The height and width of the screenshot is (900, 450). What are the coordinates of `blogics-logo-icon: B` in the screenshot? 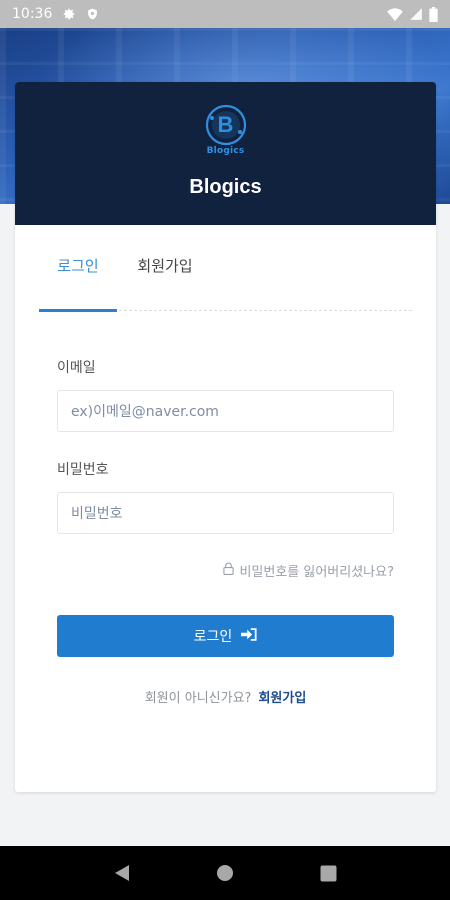 It's located at (226, 125).